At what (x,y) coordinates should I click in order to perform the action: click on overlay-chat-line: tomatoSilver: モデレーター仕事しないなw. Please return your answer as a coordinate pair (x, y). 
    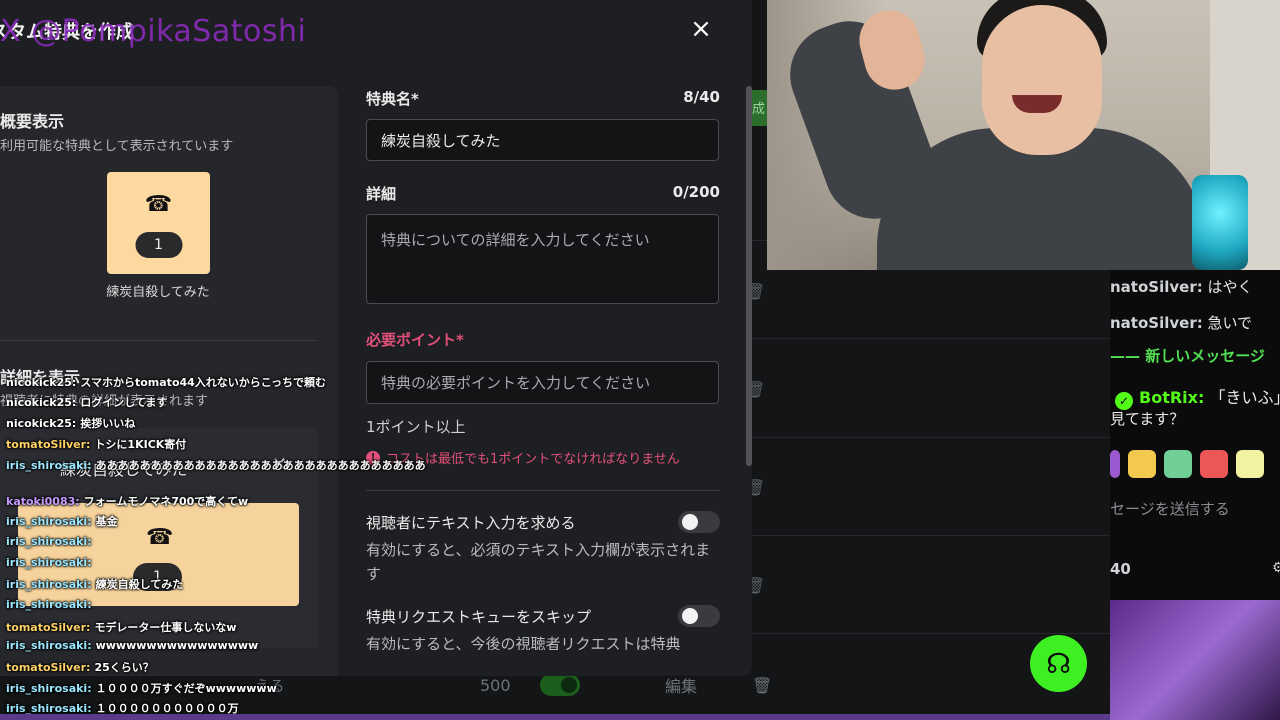
    Looking at the image, I should click on (121, 627).